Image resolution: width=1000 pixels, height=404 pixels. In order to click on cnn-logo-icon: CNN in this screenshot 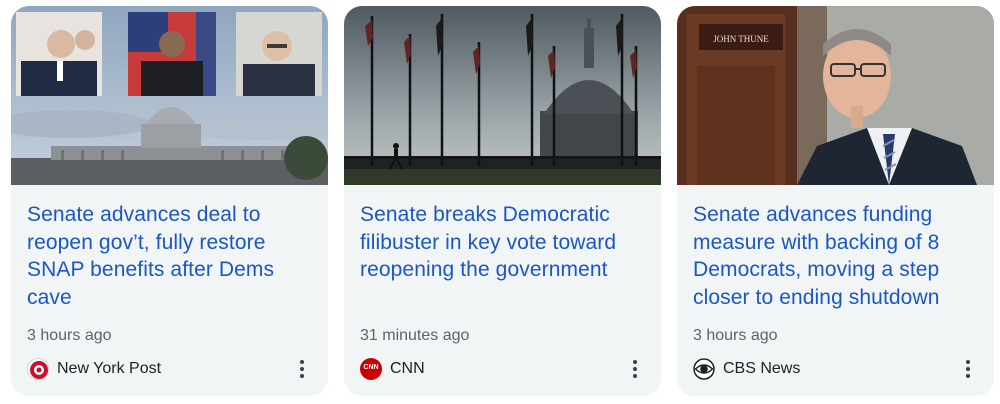, I will do `click(371, 369)`.